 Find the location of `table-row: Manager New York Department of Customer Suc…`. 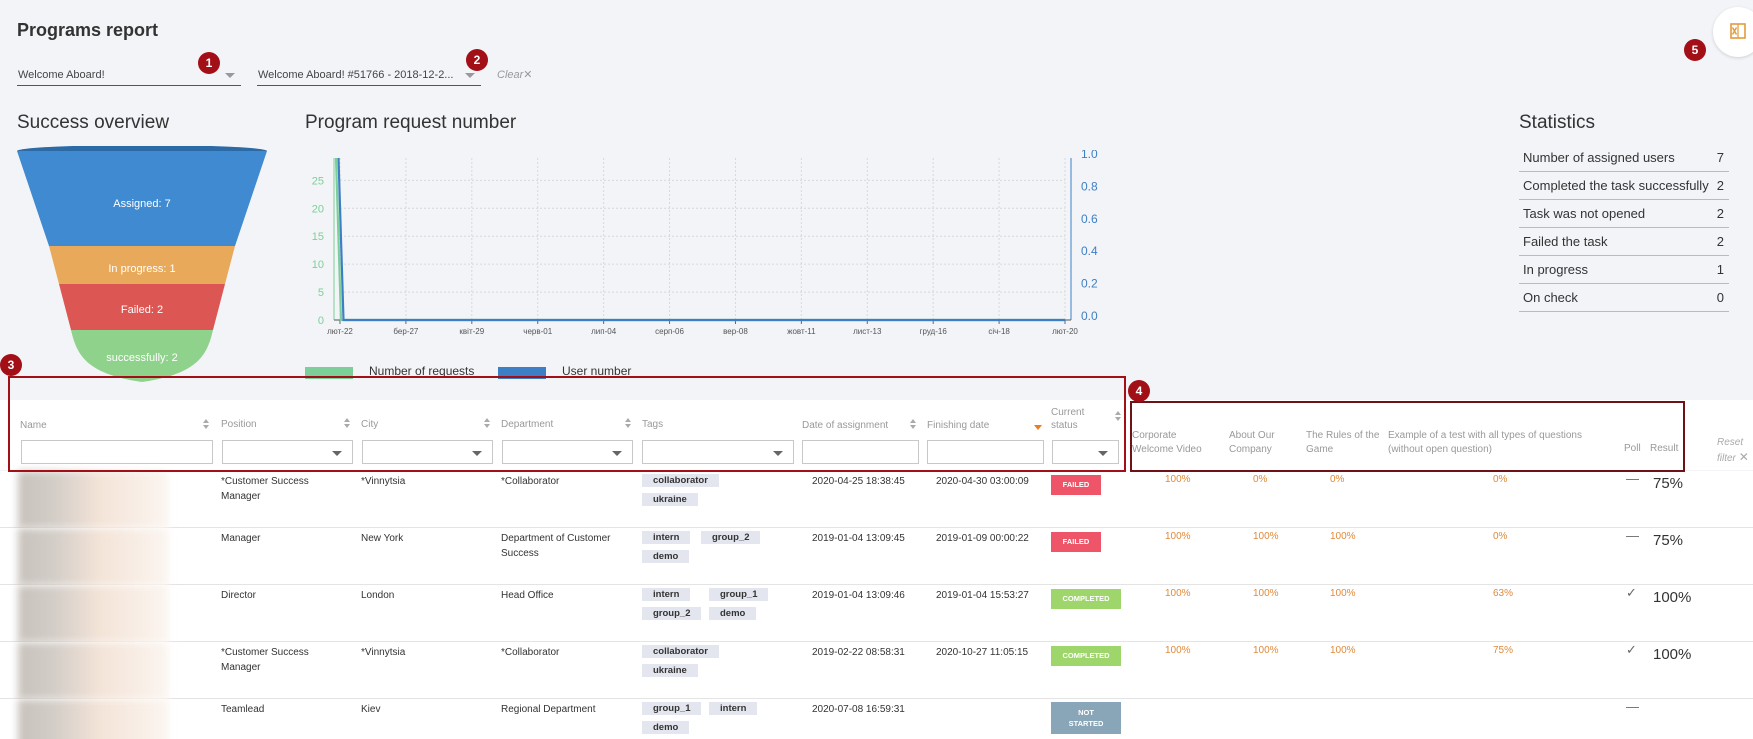

table-row: Manager New York Department of Customer Suc… is located at coordinates (876, 556).